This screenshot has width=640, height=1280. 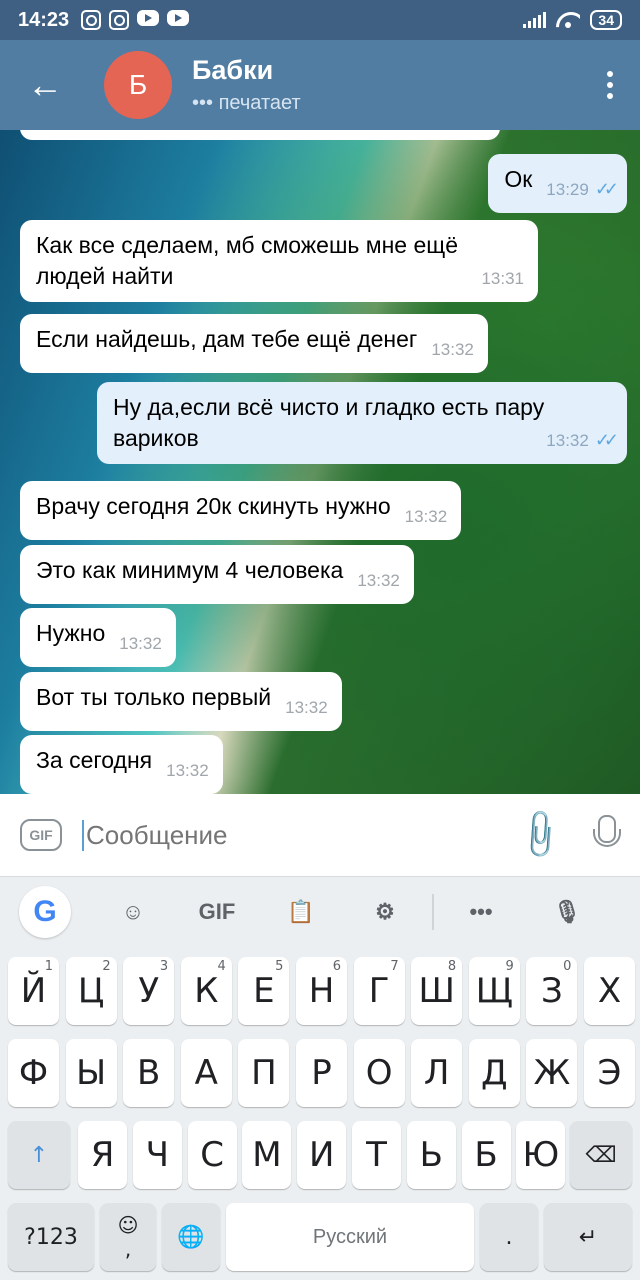 I want to click on shift-key: ↑, so click(x=39, y=1155).